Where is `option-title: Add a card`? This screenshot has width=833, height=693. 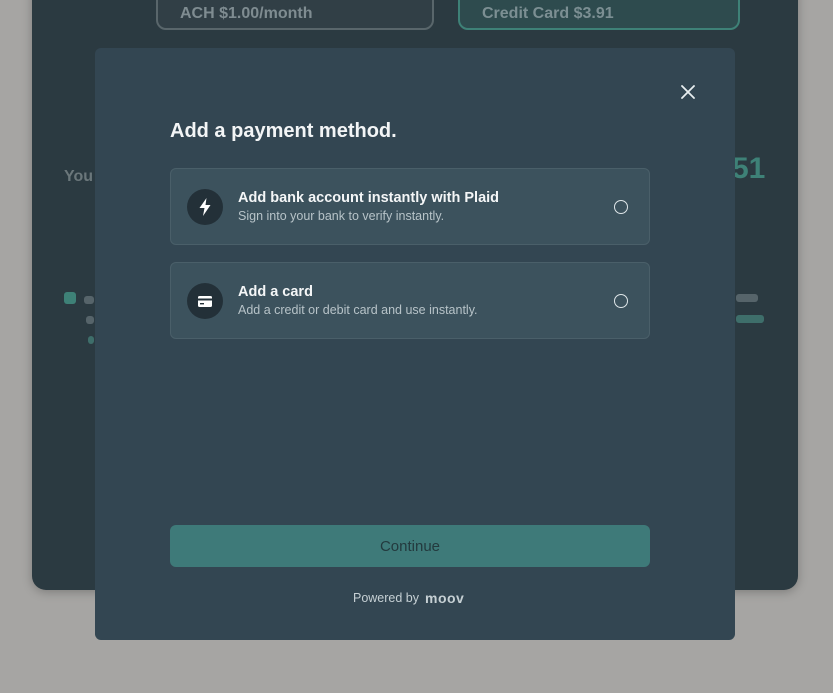 option-title: Add a card is located at coordinates (275, 292).